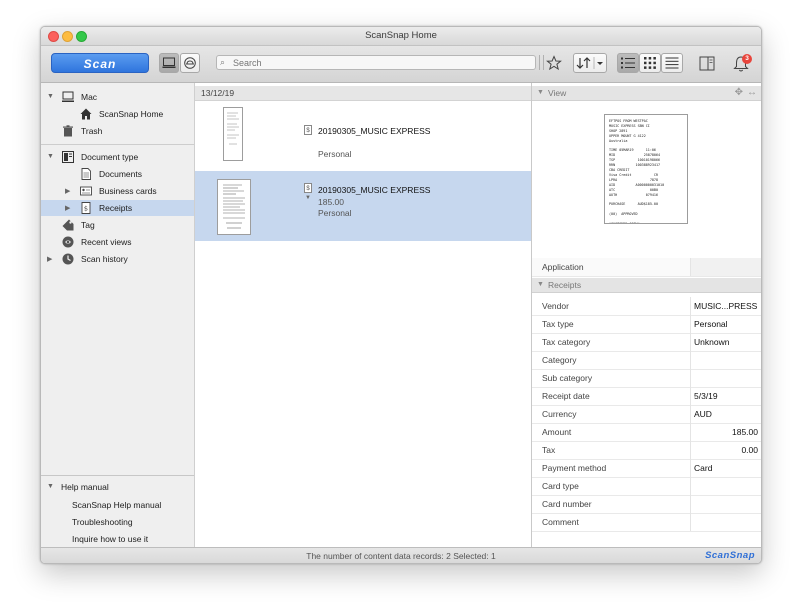  I want to click on field-value-cell: 5/3/19, so click(725, 396).